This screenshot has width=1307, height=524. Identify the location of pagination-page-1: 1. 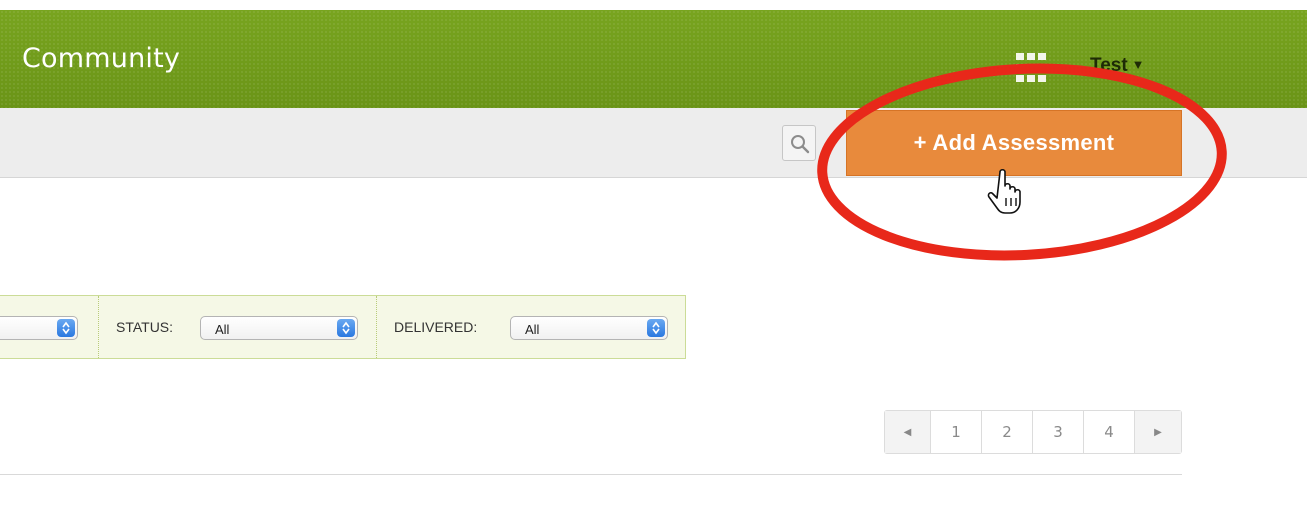
(956, 432).